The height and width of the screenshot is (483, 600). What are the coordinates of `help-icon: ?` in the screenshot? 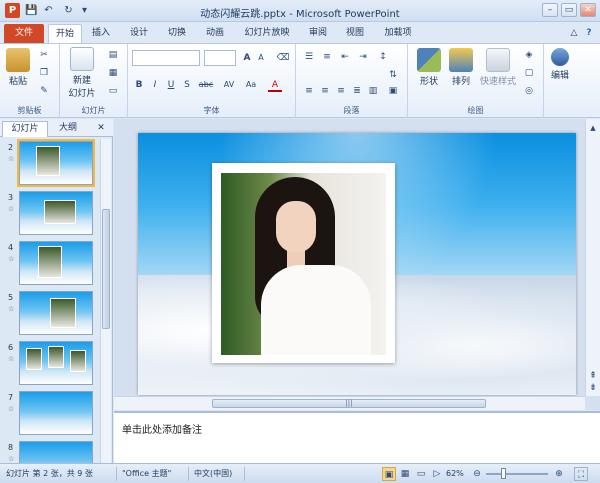 It's located at (589, 33).